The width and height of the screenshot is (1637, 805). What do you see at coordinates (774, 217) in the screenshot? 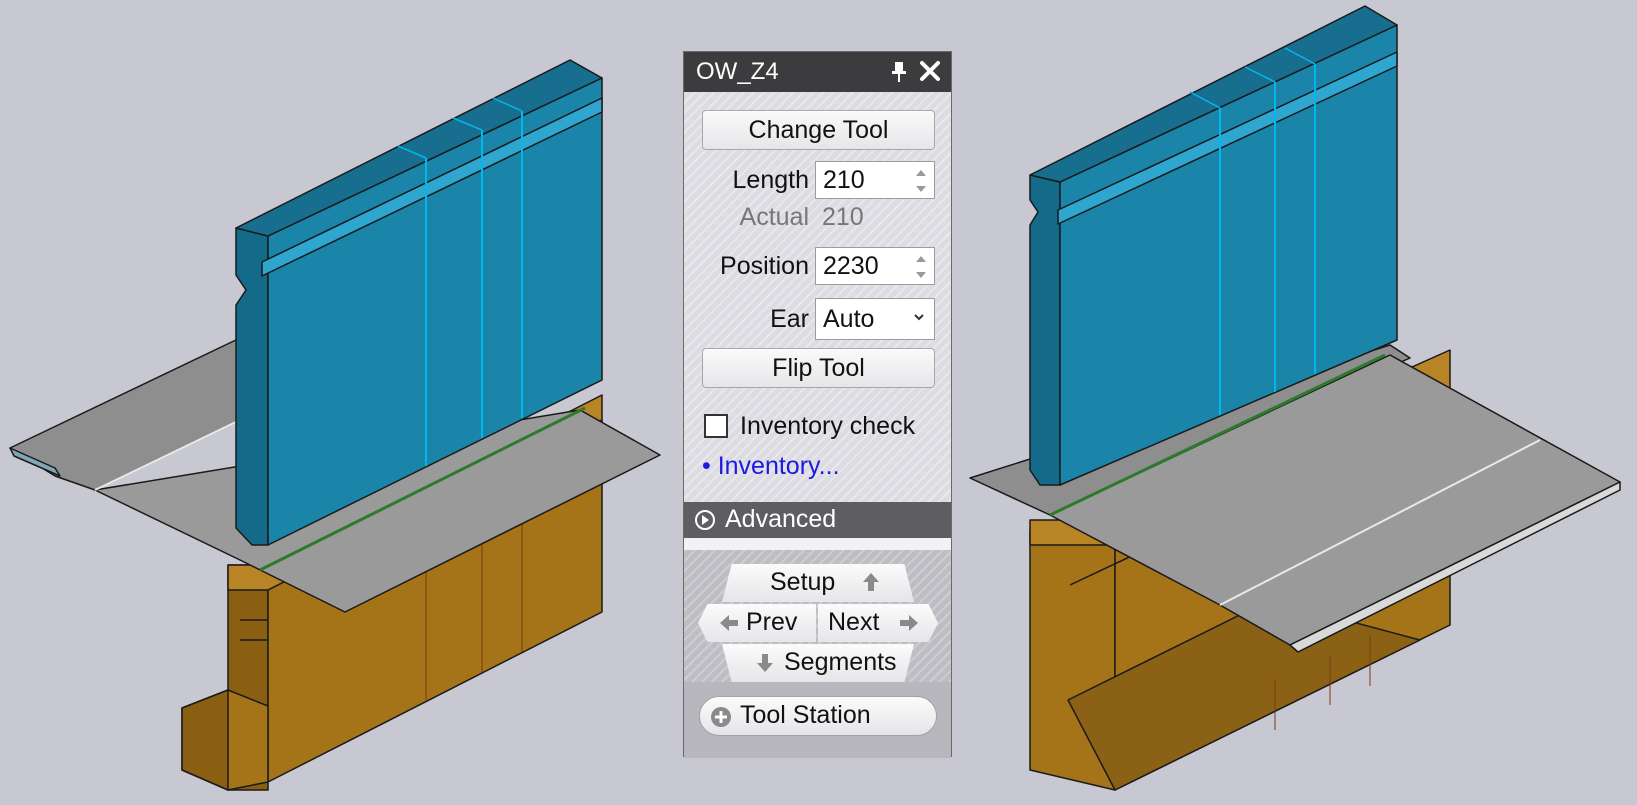
I see `actual-label: Actual` at bounding box center [774, 217].